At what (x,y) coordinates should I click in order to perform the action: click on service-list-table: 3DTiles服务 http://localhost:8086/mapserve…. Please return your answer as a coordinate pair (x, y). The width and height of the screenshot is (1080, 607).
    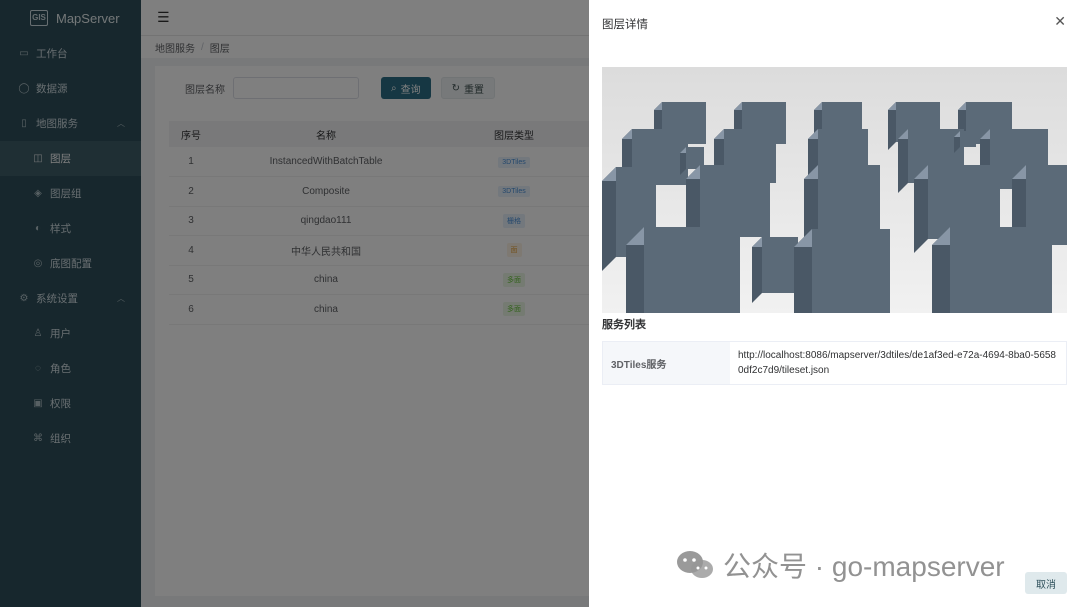
    Looking at the image, I should click on (834, 363).